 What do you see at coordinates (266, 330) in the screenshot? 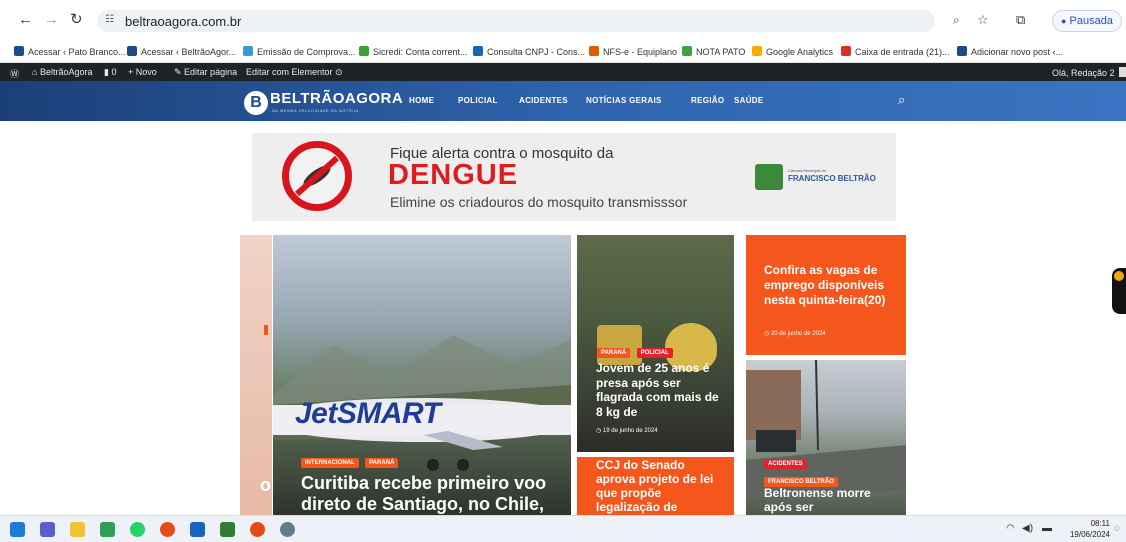
I see `slider-indicator` at bounding box center [266, 330].